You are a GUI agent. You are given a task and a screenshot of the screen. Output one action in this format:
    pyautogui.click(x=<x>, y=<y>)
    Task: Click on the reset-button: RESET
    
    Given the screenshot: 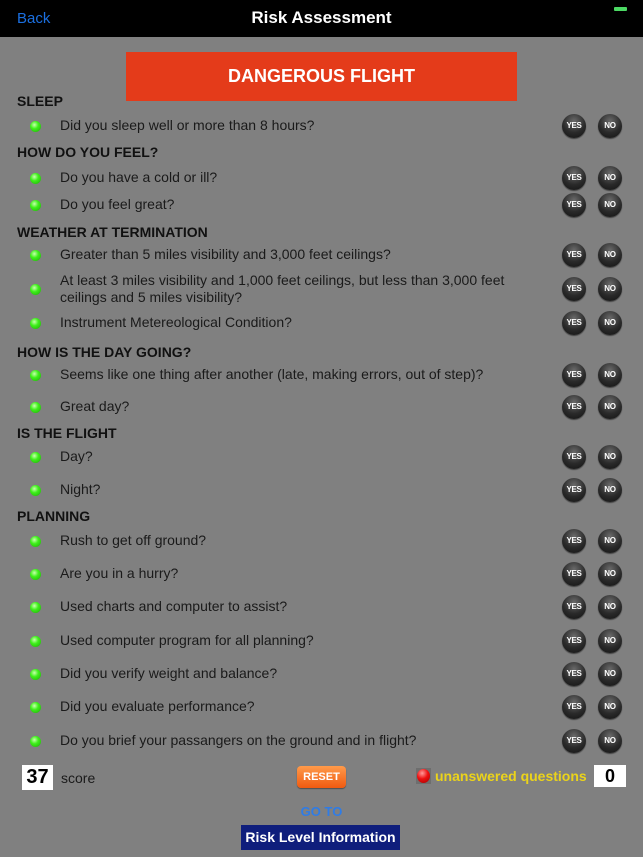 What is the action you would take?
    pyautogui.click(x=321, y=777)
    